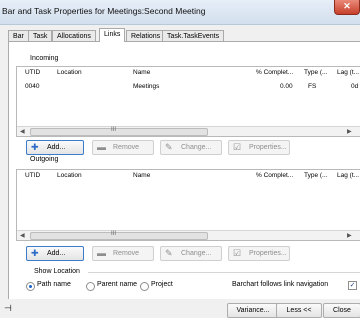 This screenshot has width=360, height=318. What do you see at coordinates (32, 86) in the screenshot?
I see `cell-utid: 0040` at bounding box center [32, 86].